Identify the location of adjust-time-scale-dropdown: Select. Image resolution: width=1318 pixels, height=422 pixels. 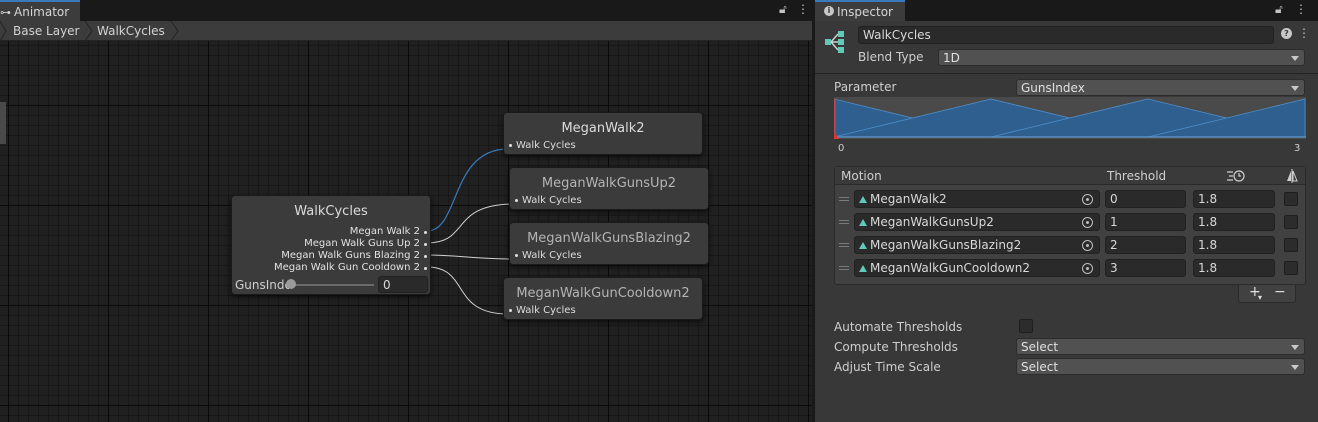
(1160, 366).